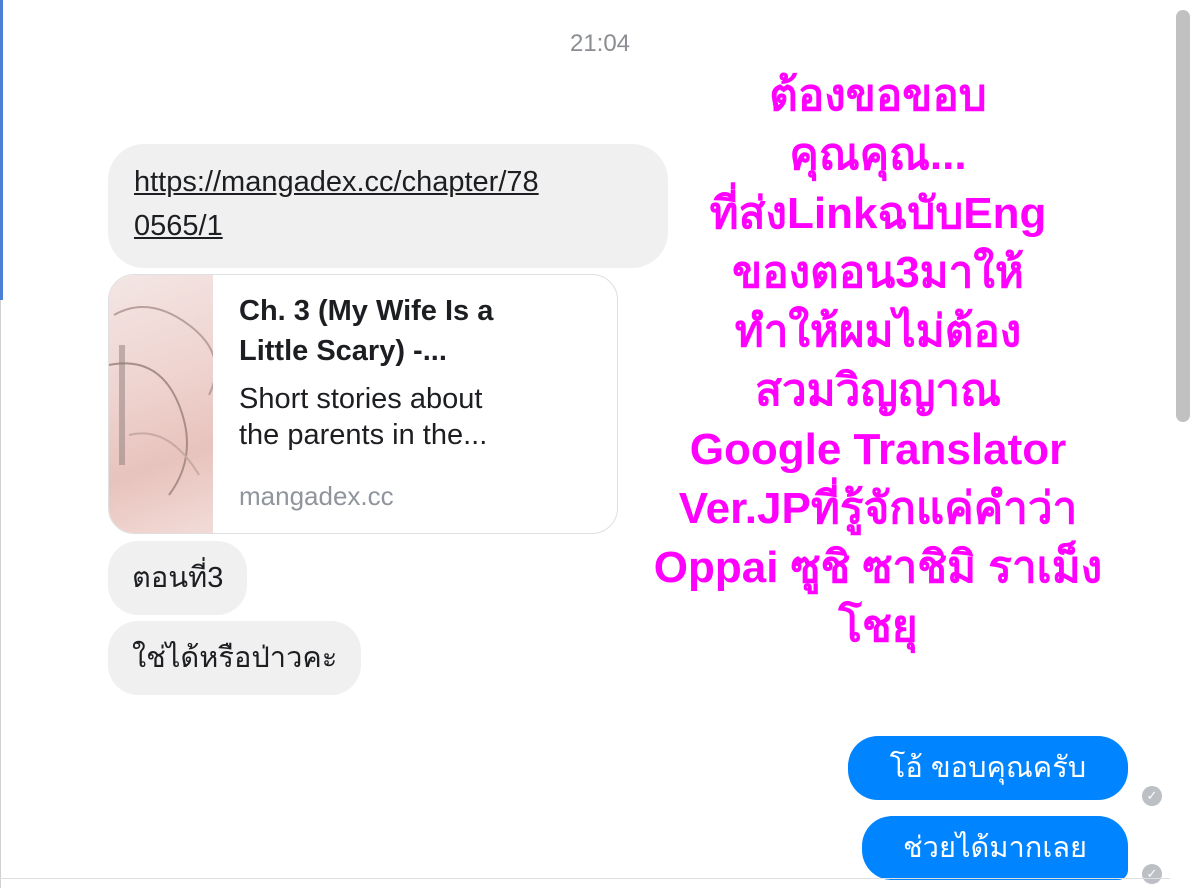  What do you see at coordinates (316, 496) in the screenshot?
I see `preview-domain: mangadex.cc` at bounding box center [316, 496].